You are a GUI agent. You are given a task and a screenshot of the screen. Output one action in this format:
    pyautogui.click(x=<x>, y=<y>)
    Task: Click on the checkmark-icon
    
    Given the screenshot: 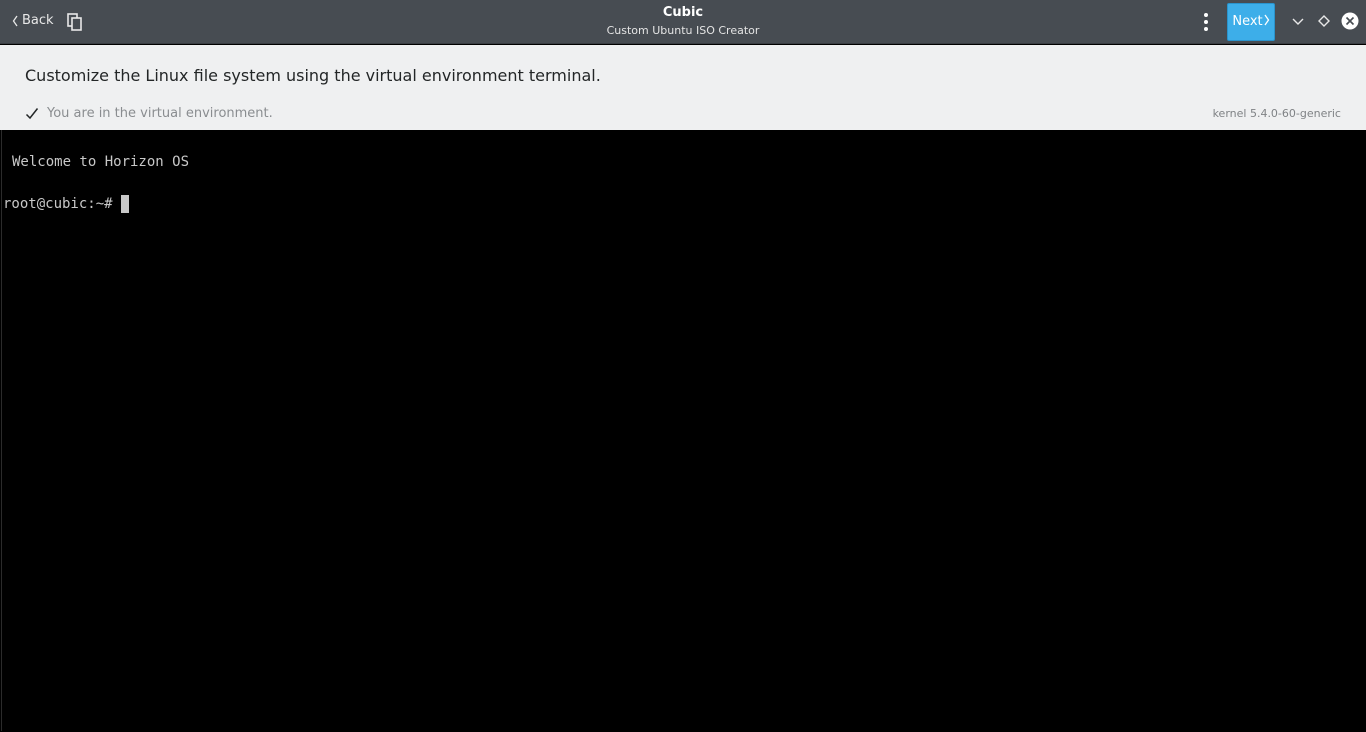 What is the action you would take?
    pyautogui.click(x=32, y=114)
    